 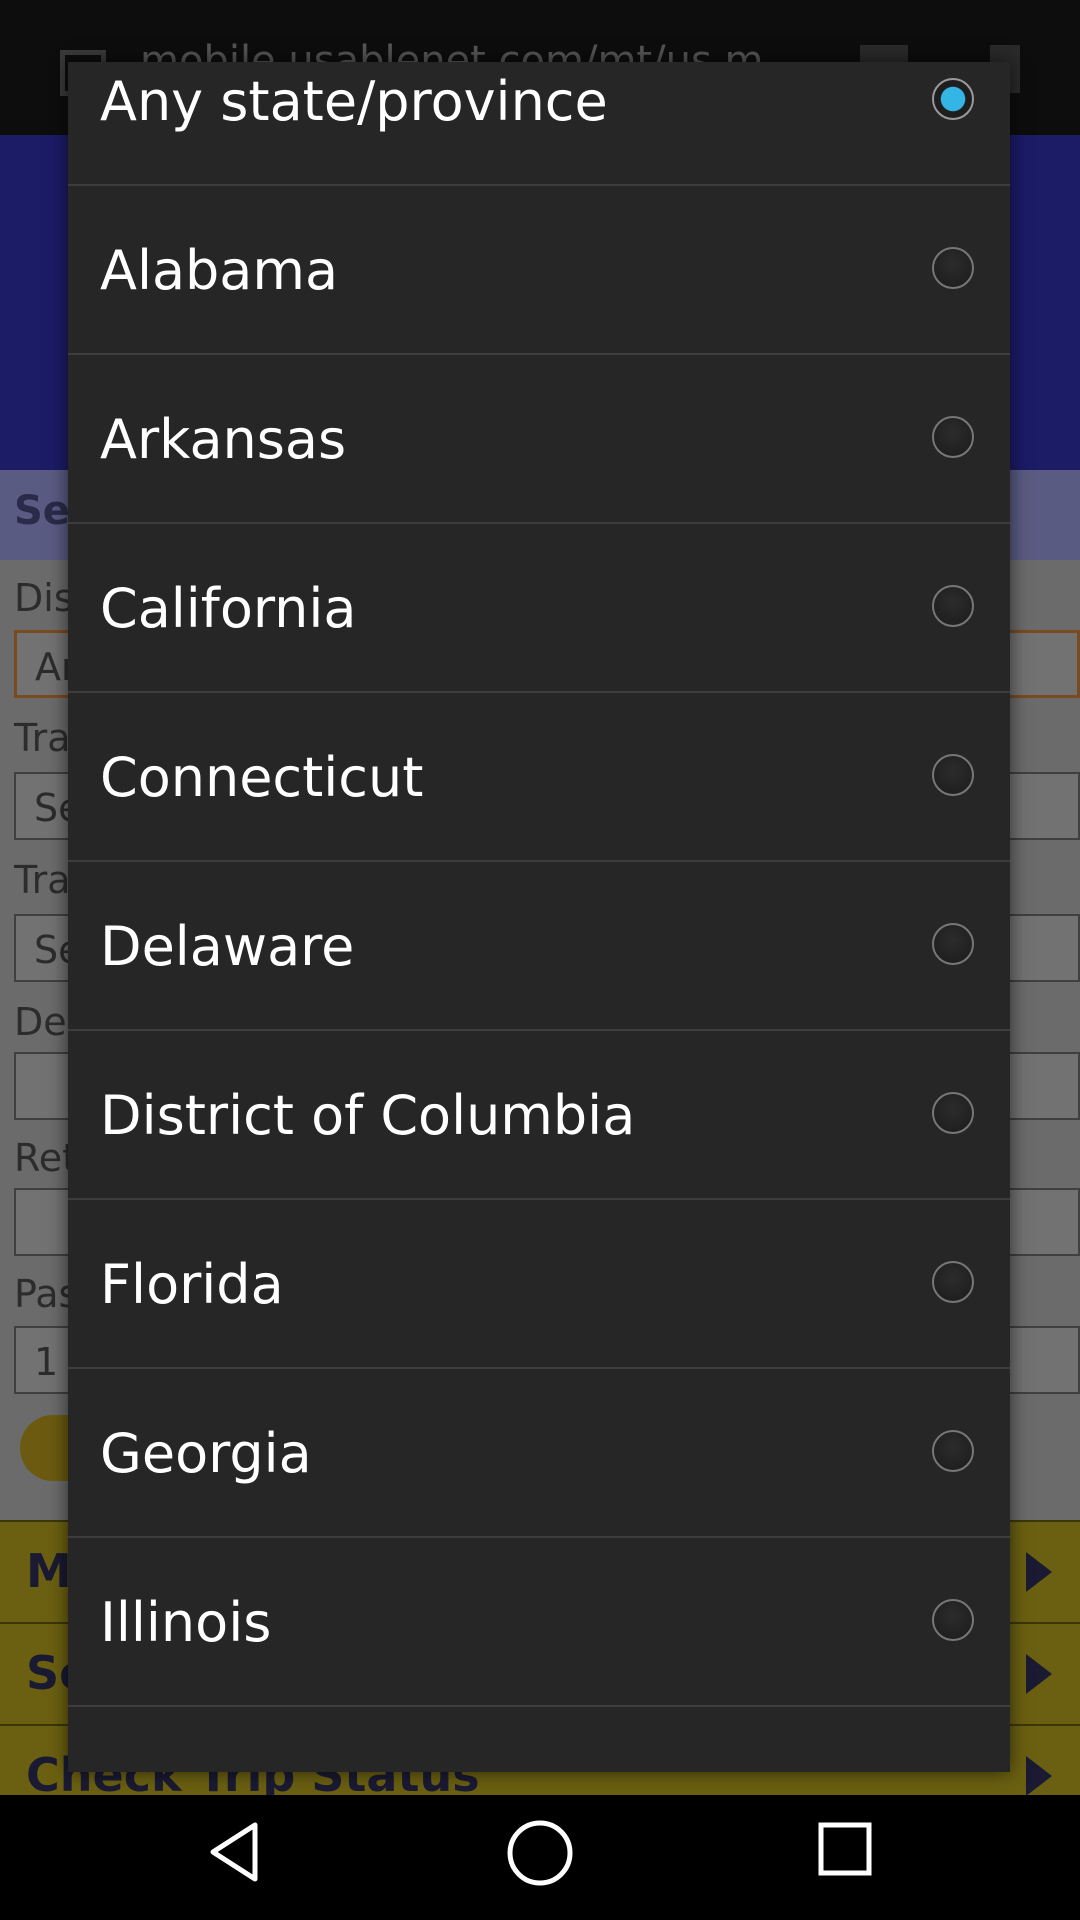 What do you see at coordinates (192, 1284) in the screenshot?
I see `state-option-label: Florida` at bounding box center [192, 1284].